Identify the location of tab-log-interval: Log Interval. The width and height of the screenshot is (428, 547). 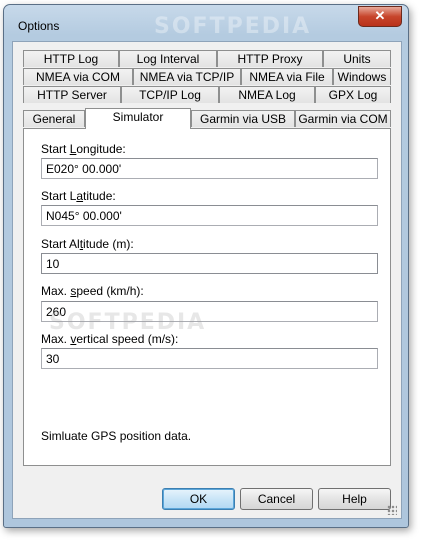
(168, 58).